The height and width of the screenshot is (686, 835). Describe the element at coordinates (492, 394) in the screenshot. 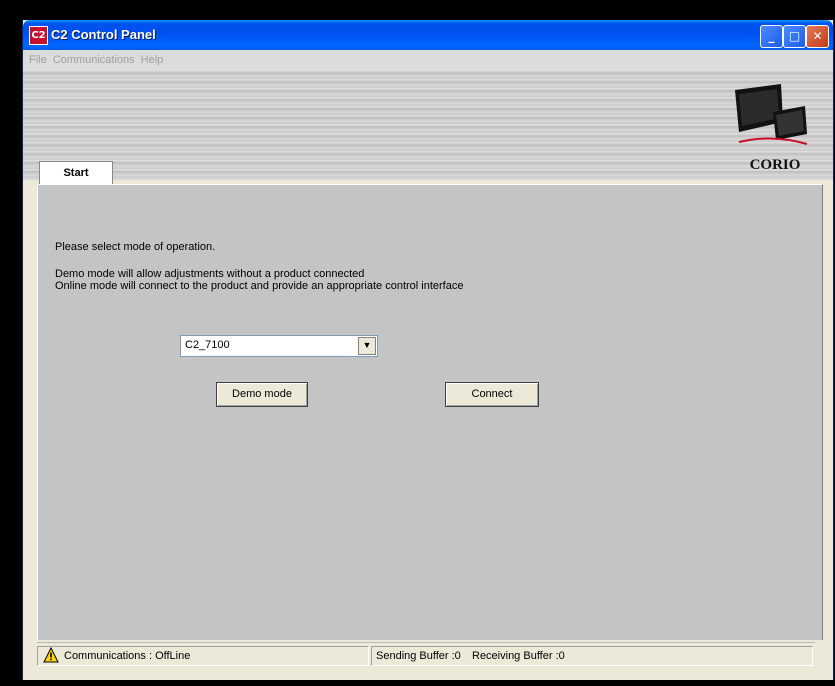

I see `connect-button: Connect` at that location.